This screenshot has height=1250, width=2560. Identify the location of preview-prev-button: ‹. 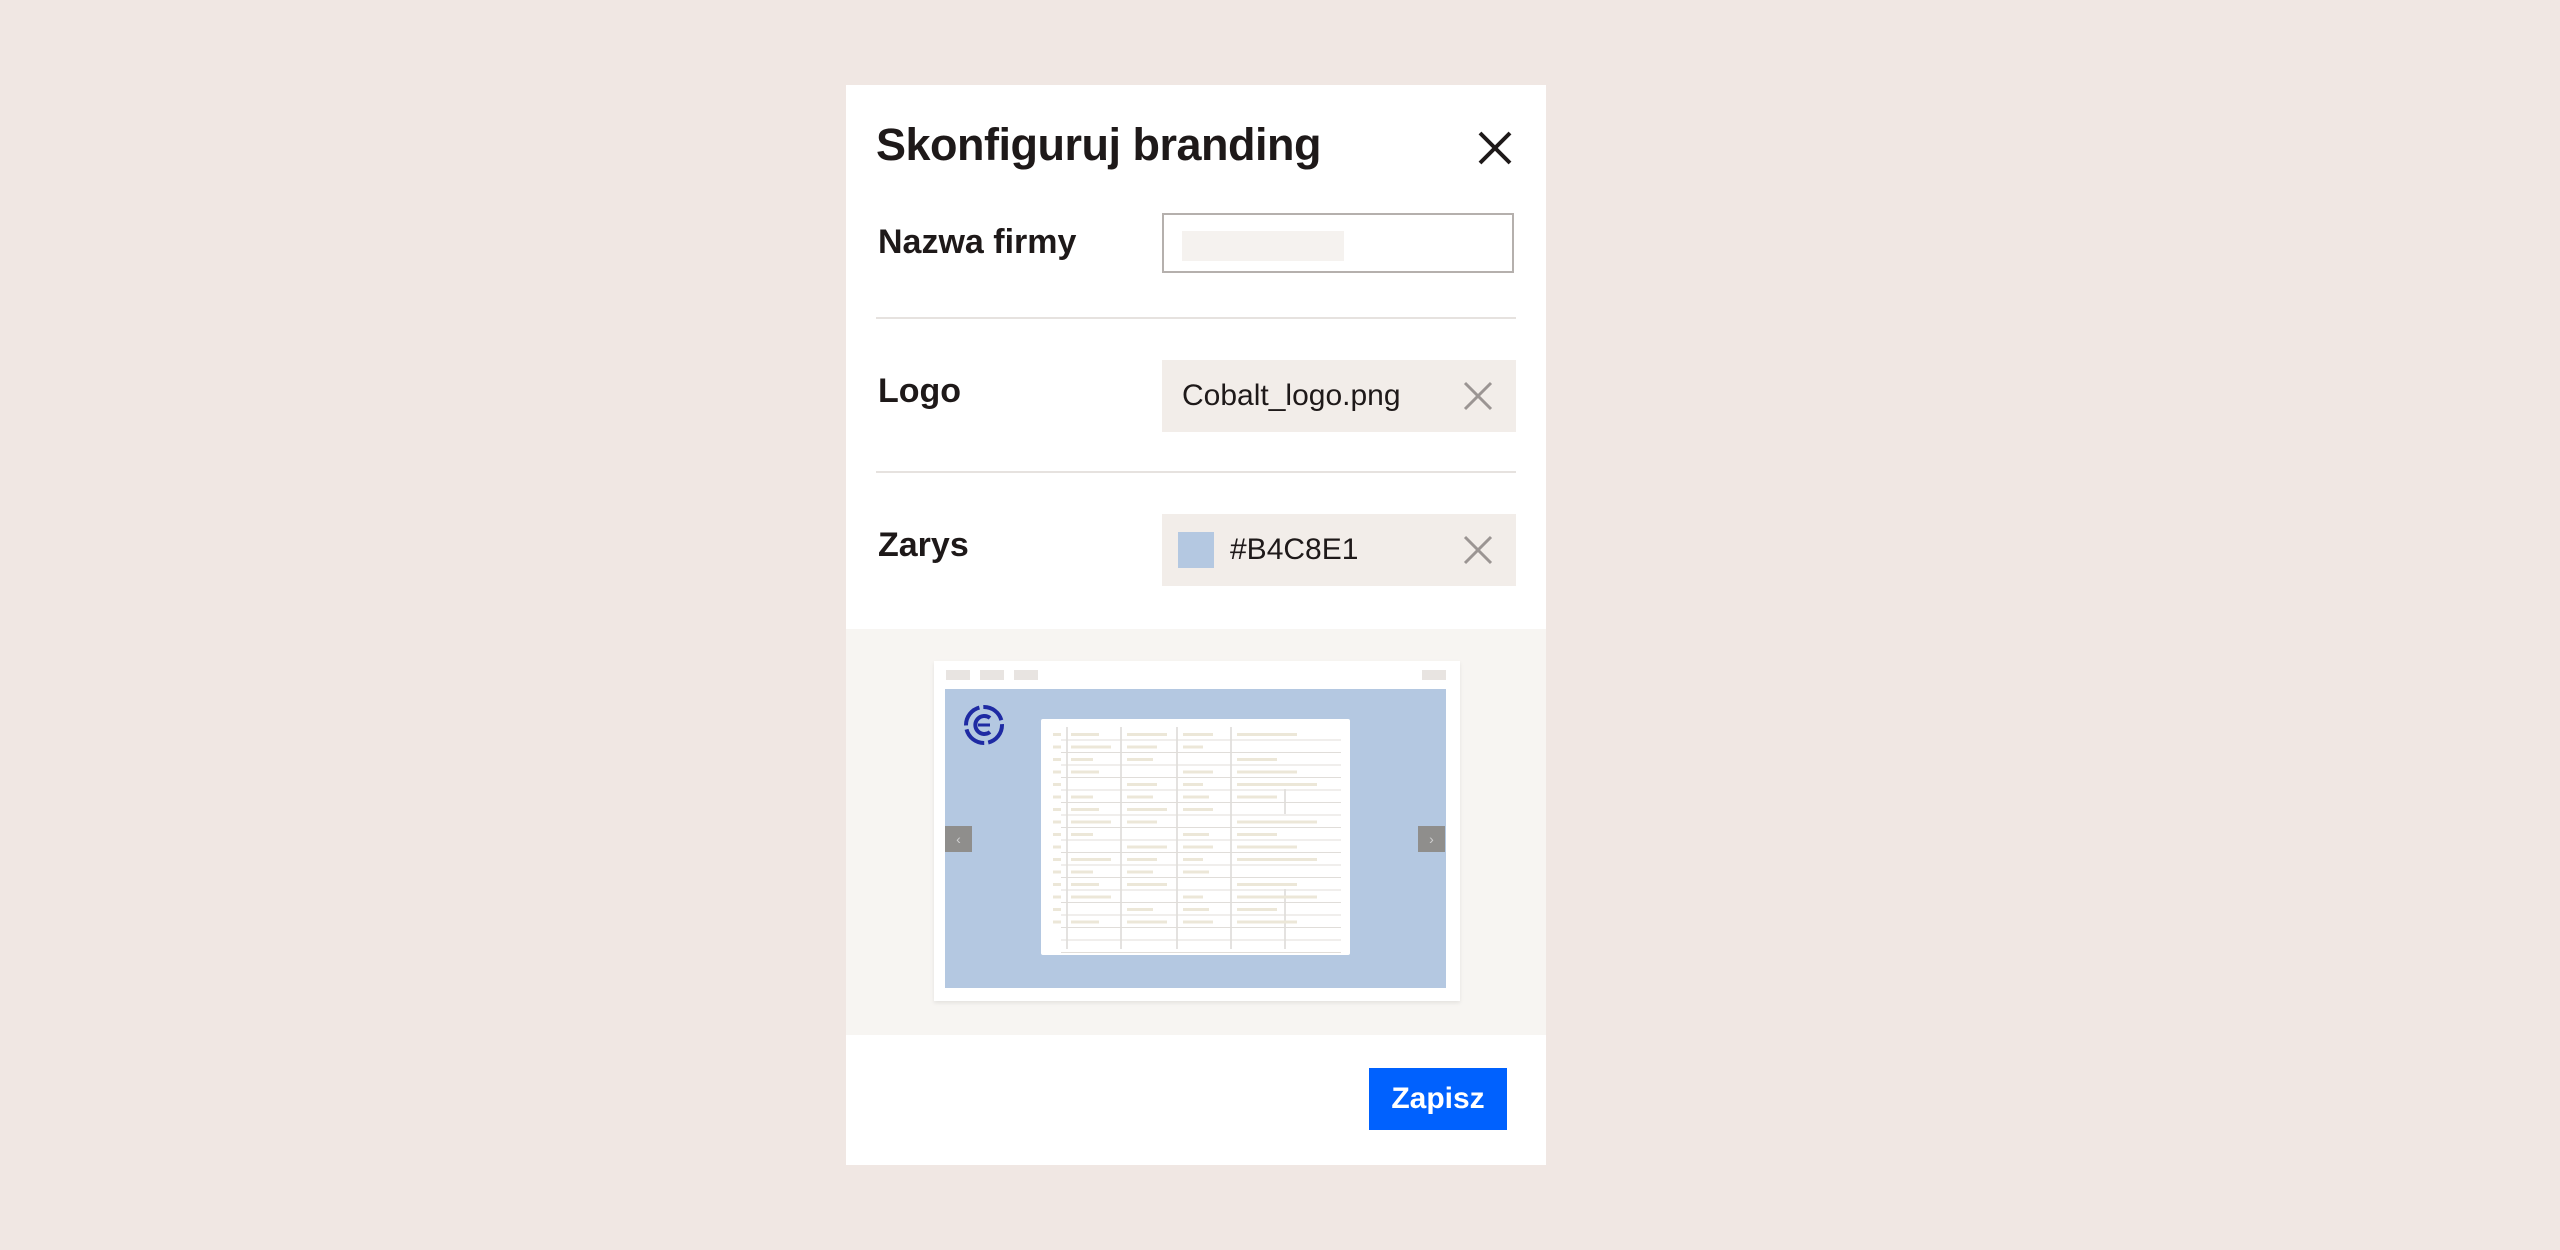
(958, 839).